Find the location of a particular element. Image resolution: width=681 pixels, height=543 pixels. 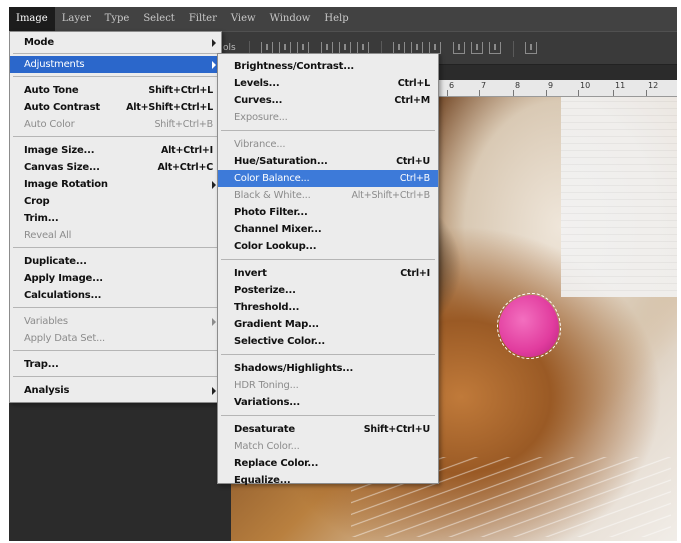

menu-image: Image is located at coordinates (32, 19).